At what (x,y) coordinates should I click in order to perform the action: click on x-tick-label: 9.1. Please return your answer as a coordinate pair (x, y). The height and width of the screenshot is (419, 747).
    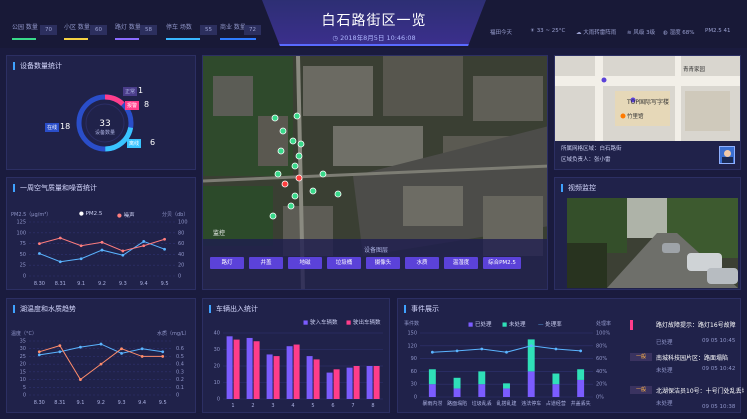
    Looking at the image, I should click on (81, 284).